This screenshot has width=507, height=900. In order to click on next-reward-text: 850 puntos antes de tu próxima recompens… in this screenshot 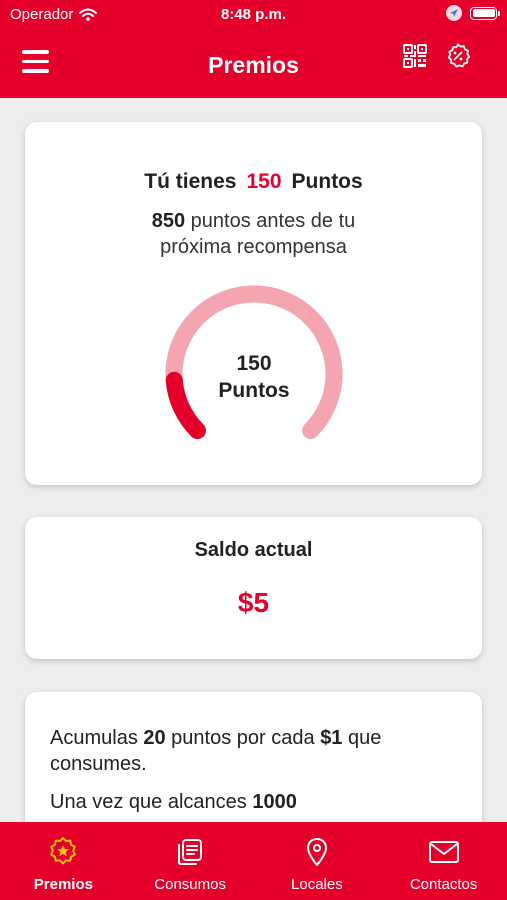, I will do `click(253, 234)`.